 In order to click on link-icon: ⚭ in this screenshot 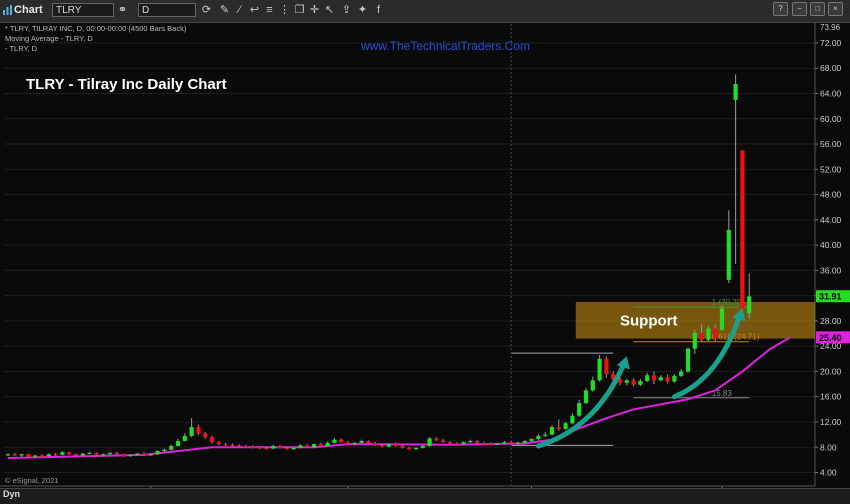, I will do `click(122, 10)`.